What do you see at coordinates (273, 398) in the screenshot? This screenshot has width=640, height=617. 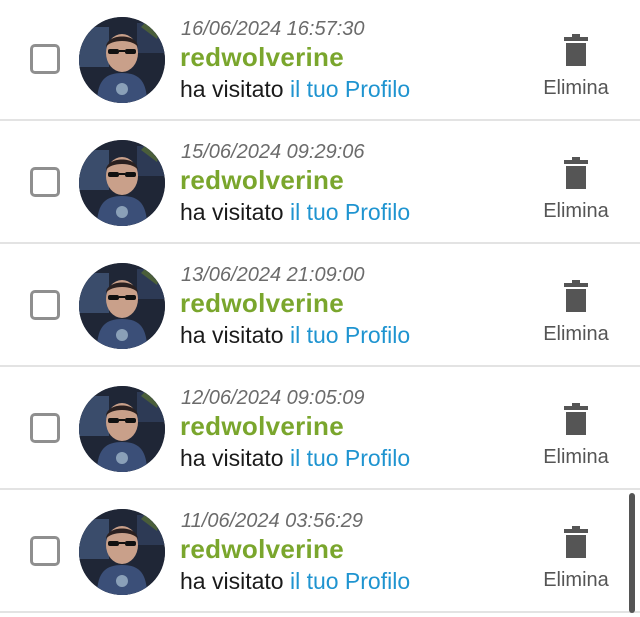 I see `visit-timestamp: 12/06/2024 09:05:09` at bounding box center [273, 398].